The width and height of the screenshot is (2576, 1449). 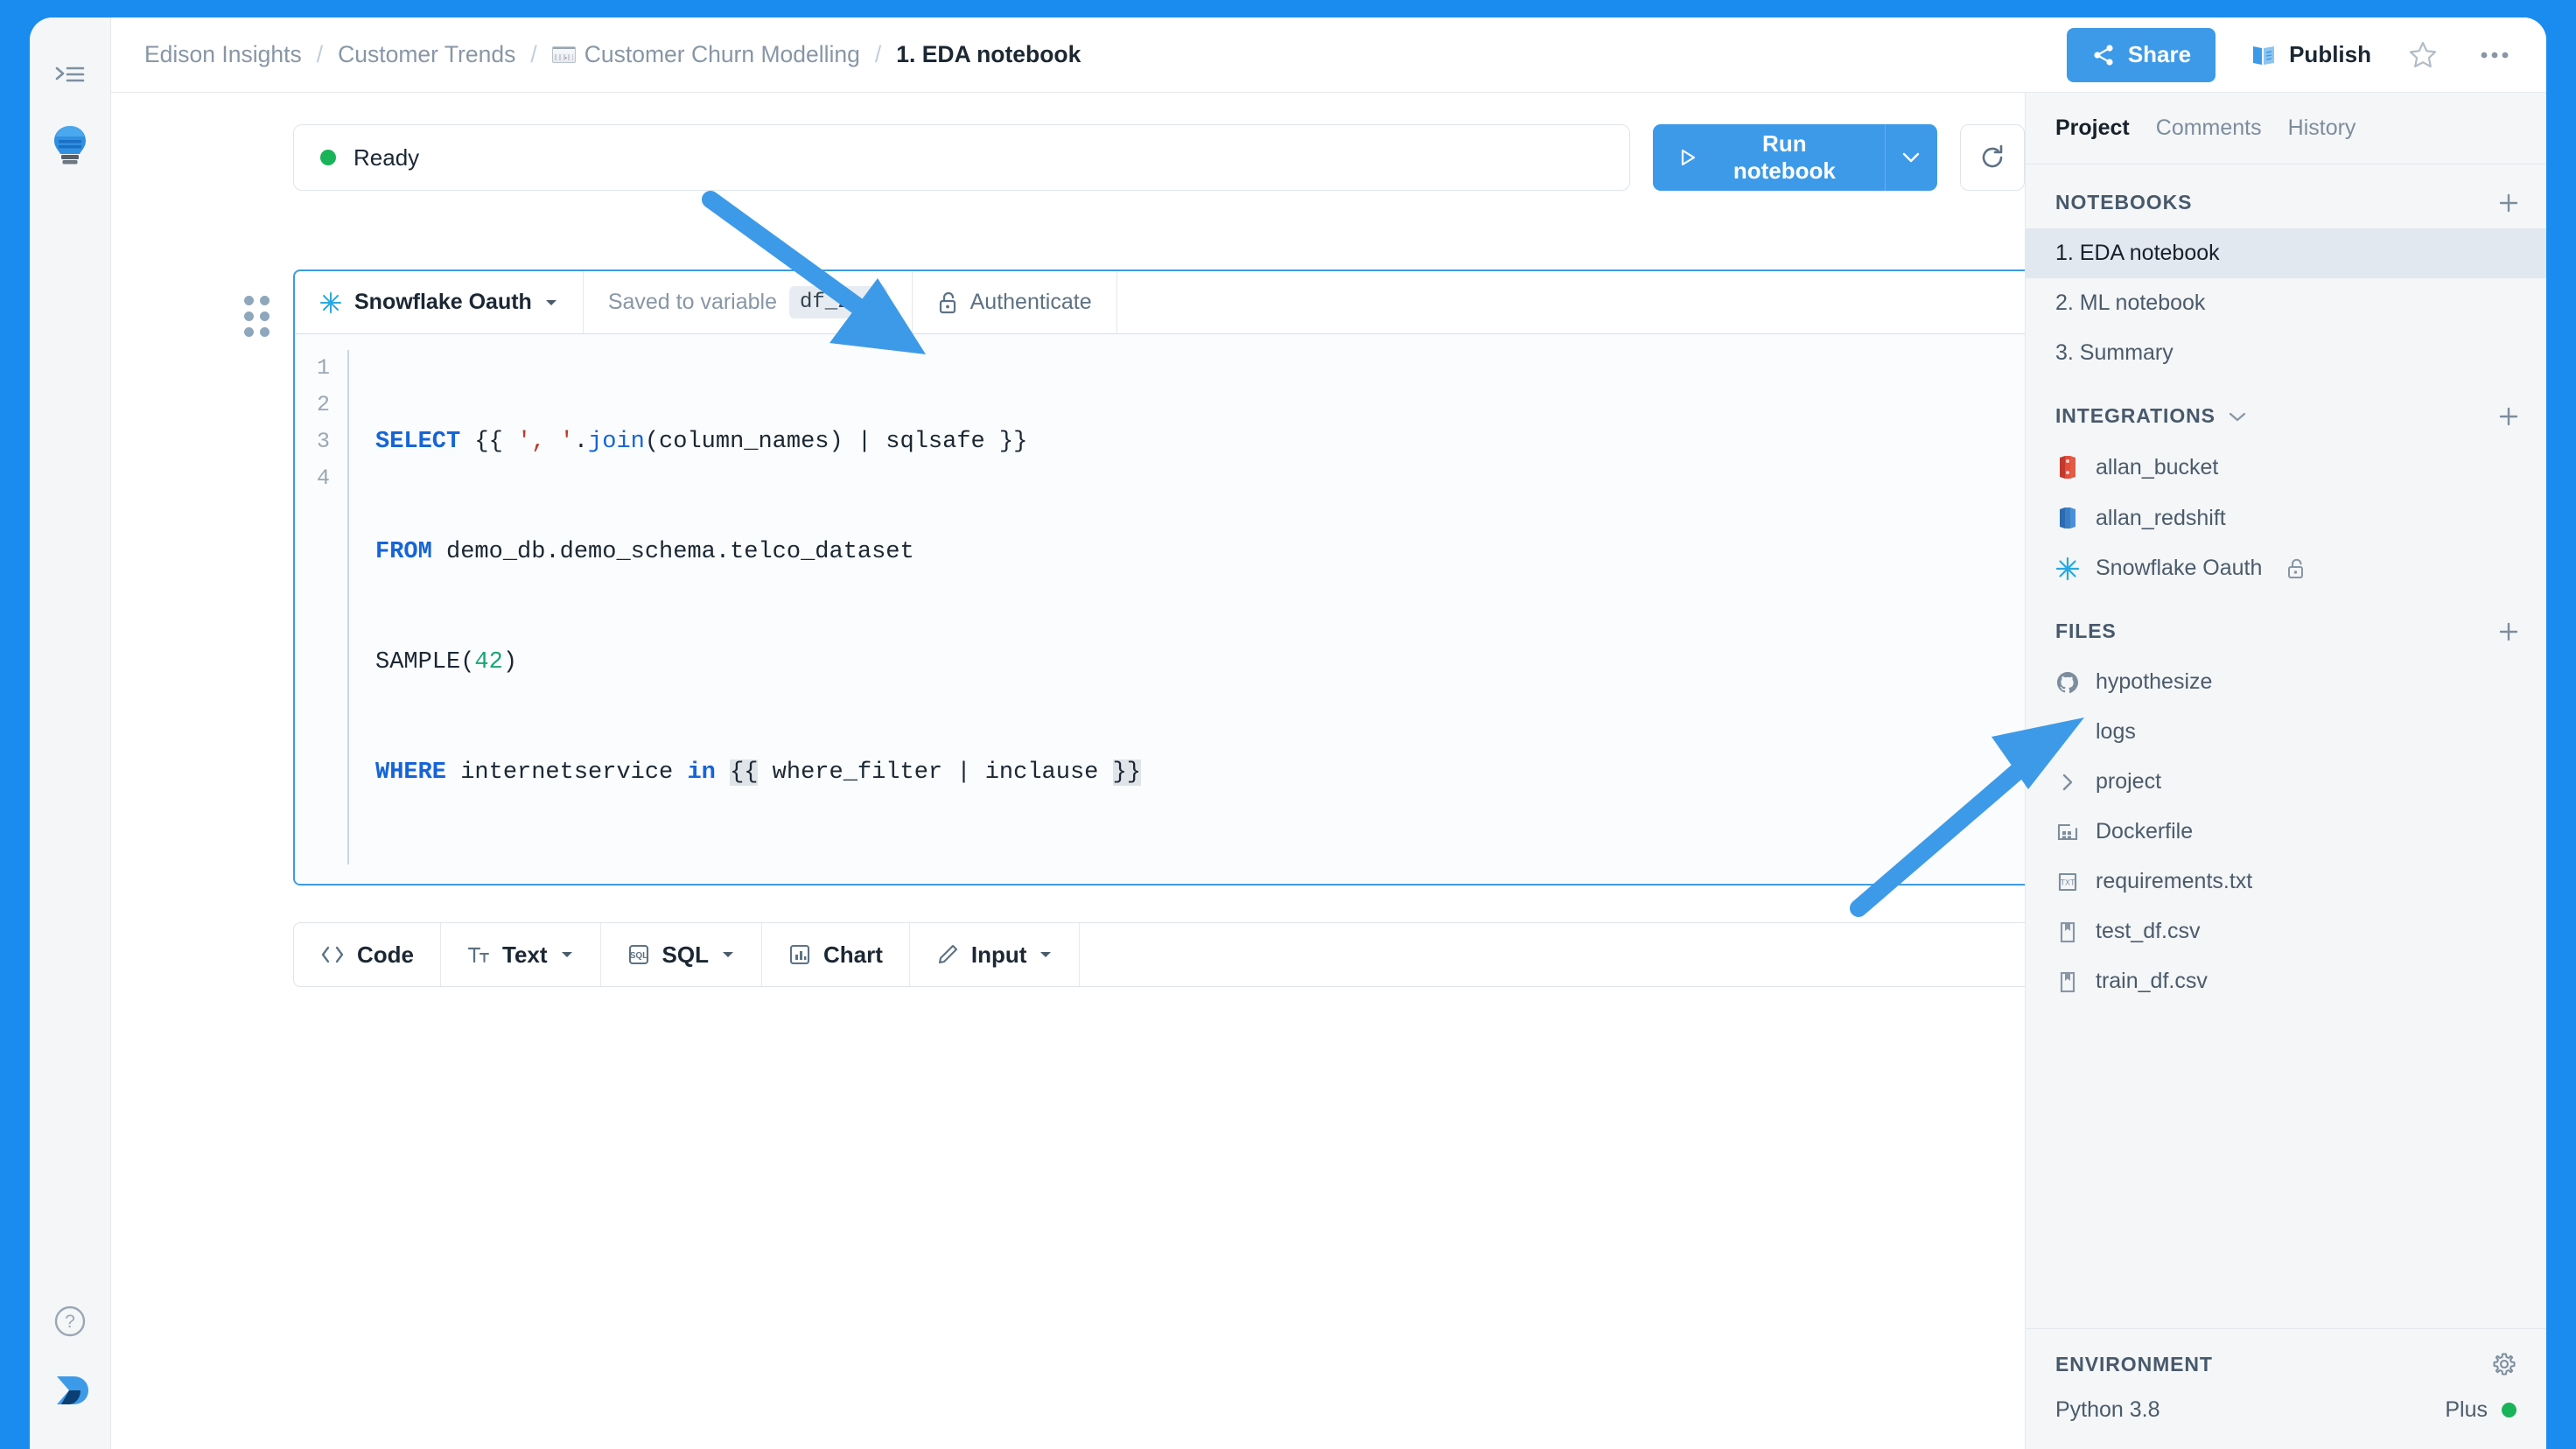 I want to click on file-label: Dockerfile, so click(x=2145, y=831).